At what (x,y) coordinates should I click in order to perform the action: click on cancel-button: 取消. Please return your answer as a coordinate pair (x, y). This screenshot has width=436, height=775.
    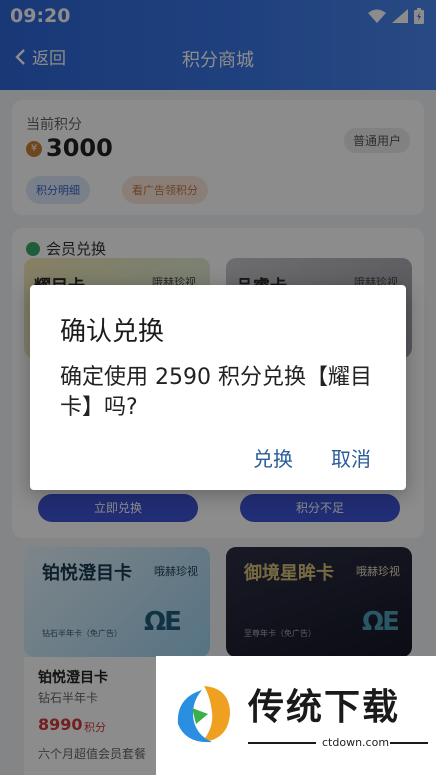
    Looking at the image, I should click on (351, 457).